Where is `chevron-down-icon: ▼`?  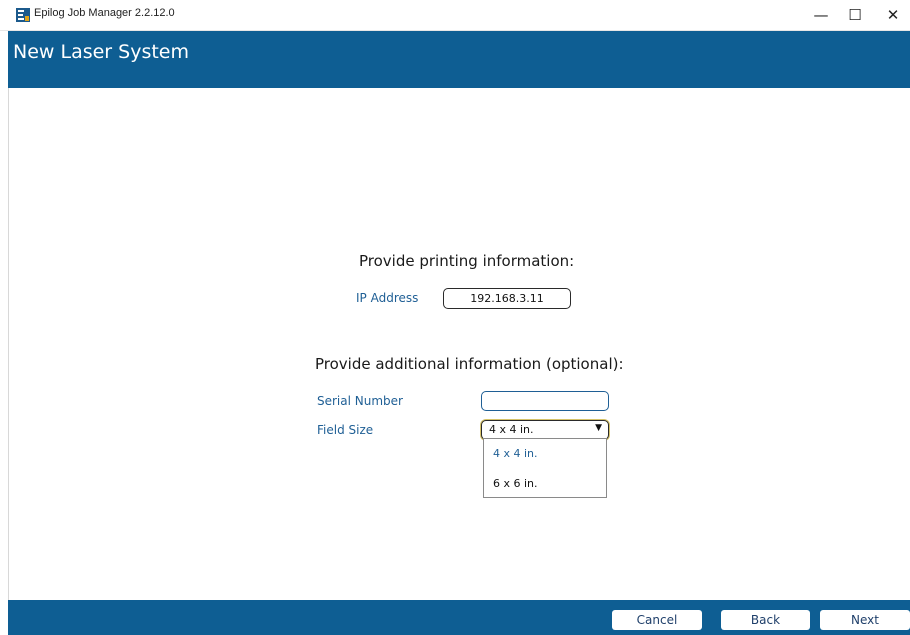
chevron-down-icon: ▼ is located at coordinates (598, 428).